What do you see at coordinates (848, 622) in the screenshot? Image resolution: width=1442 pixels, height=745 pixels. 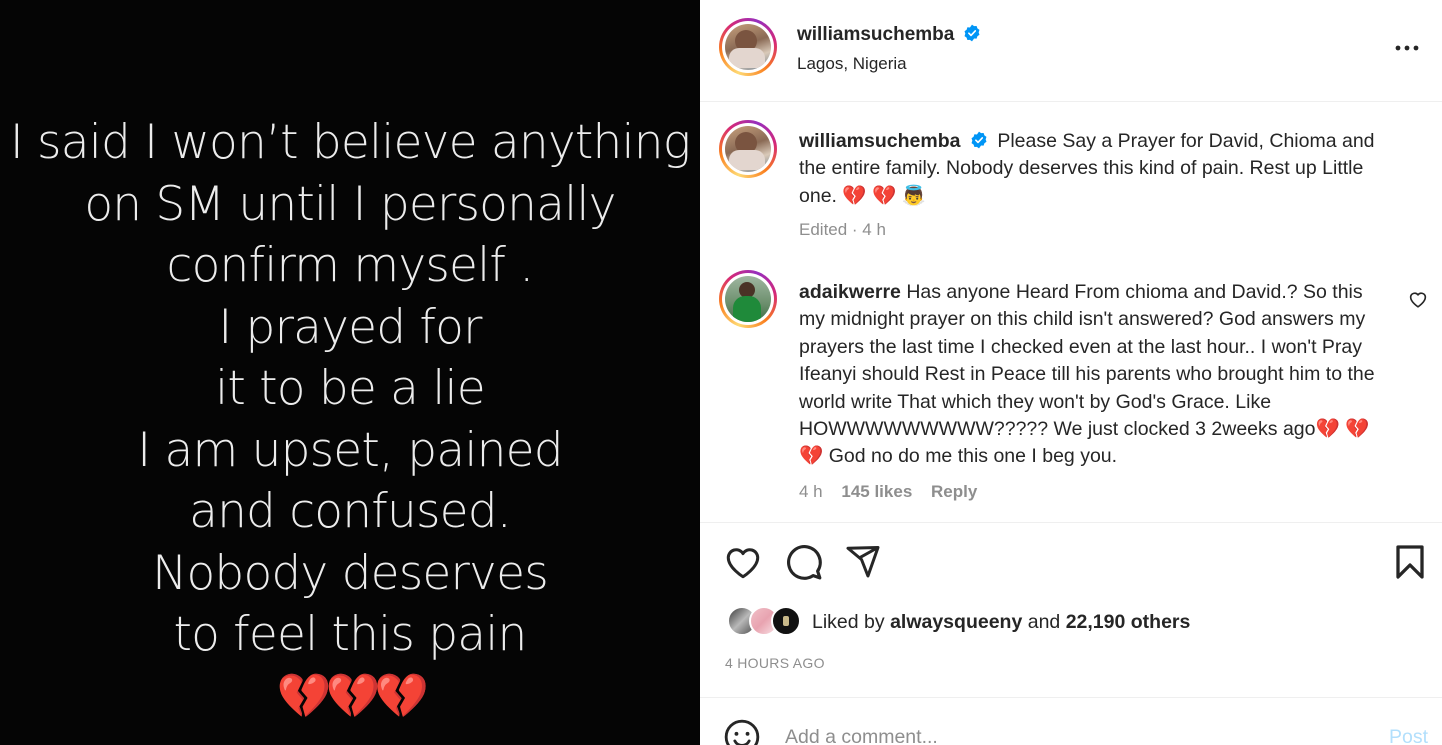 I see `liked-by-prefix: Liked by` at bounding box center [848, 622].